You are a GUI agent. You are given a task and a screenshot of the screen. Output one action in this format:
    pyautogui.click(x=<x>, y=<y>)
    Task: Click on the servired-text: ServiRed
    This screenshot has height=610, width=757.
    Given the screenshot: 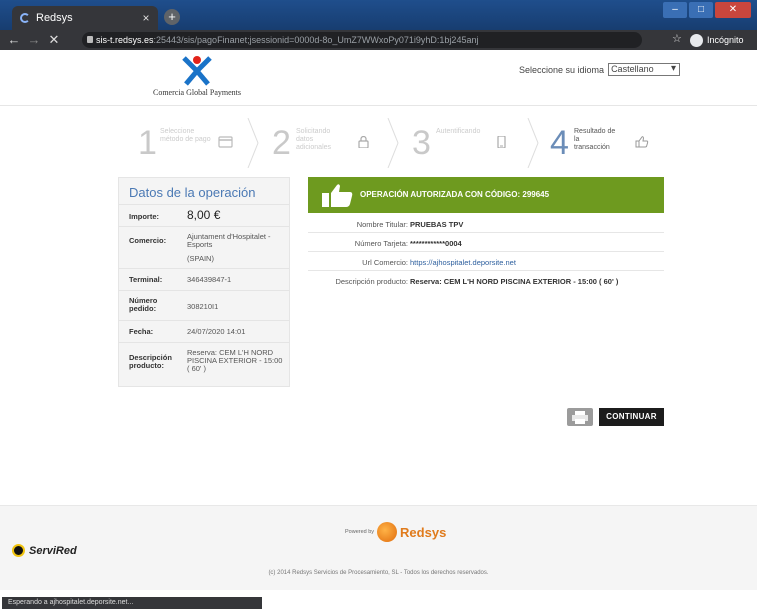 What is the action you would take?
    pyautogui.click(x=53, y=550)
    